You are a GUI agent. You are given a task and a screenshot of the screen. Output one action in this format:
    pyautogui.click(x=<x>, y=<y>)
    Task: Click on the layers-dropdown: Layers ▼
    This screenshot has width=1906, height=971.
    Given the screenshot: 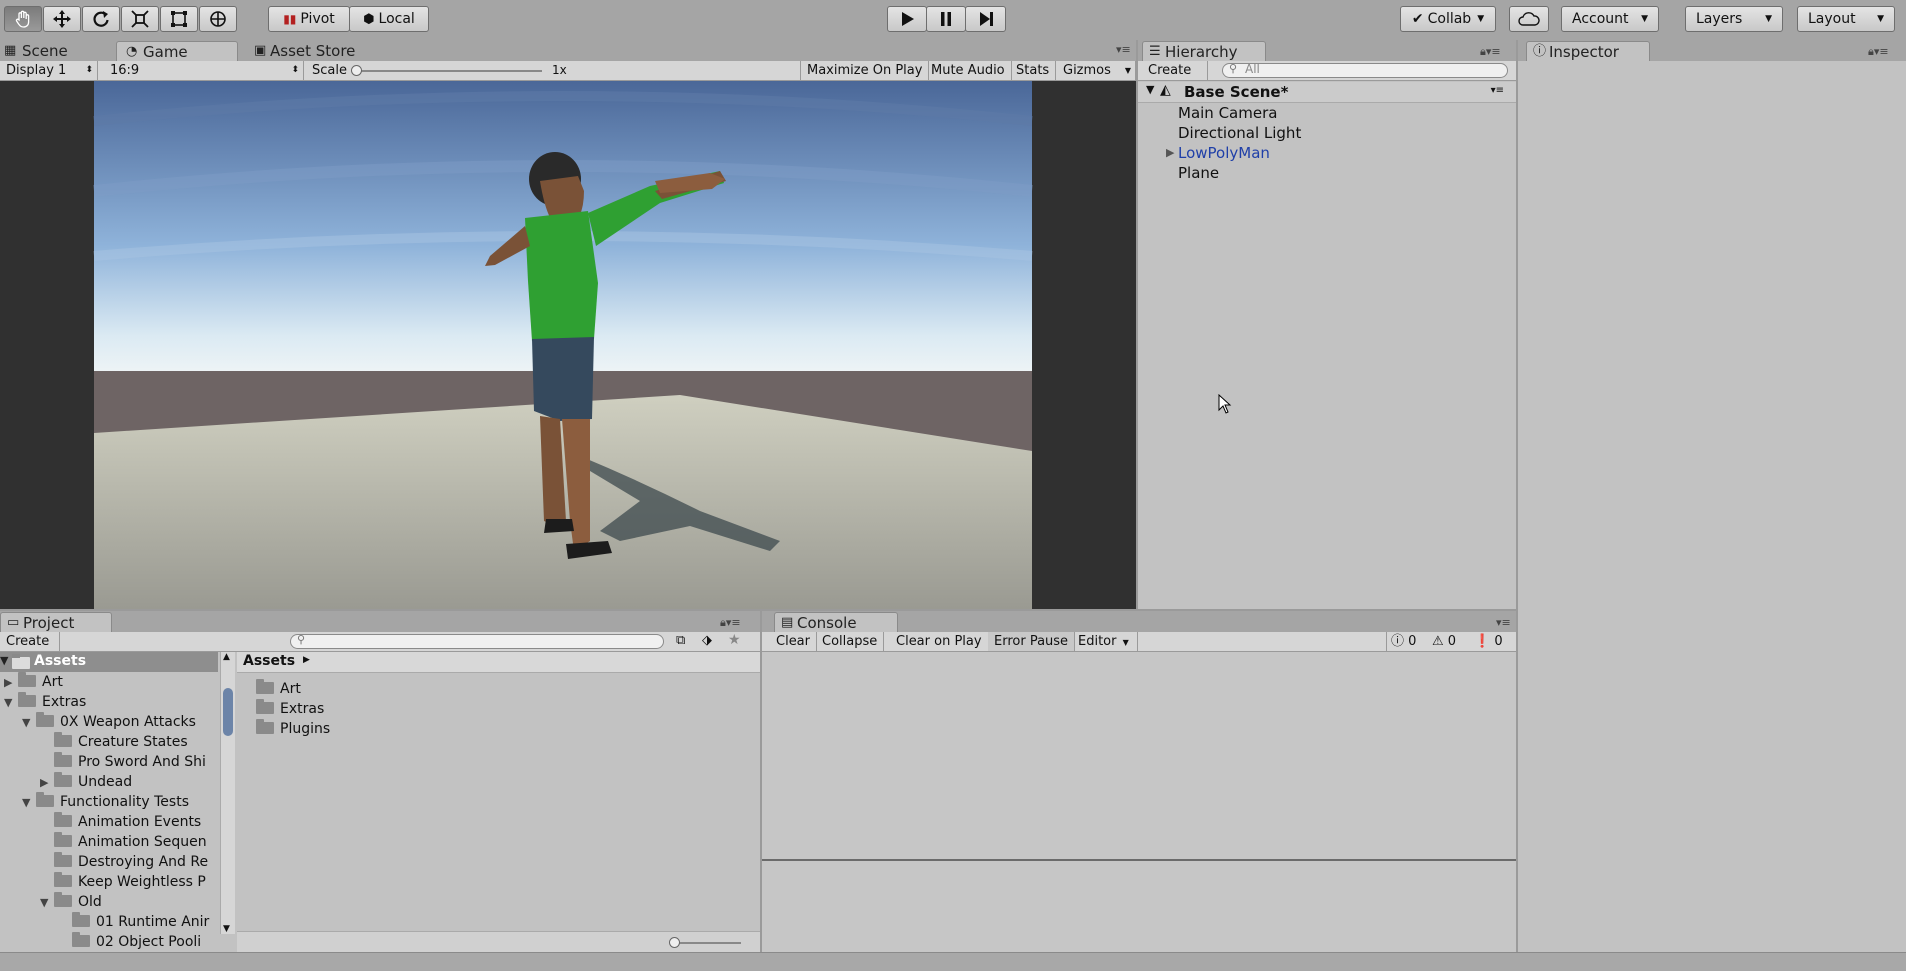 What is the action you would take?
    pyautogui.click(x=1734, y=19)
    